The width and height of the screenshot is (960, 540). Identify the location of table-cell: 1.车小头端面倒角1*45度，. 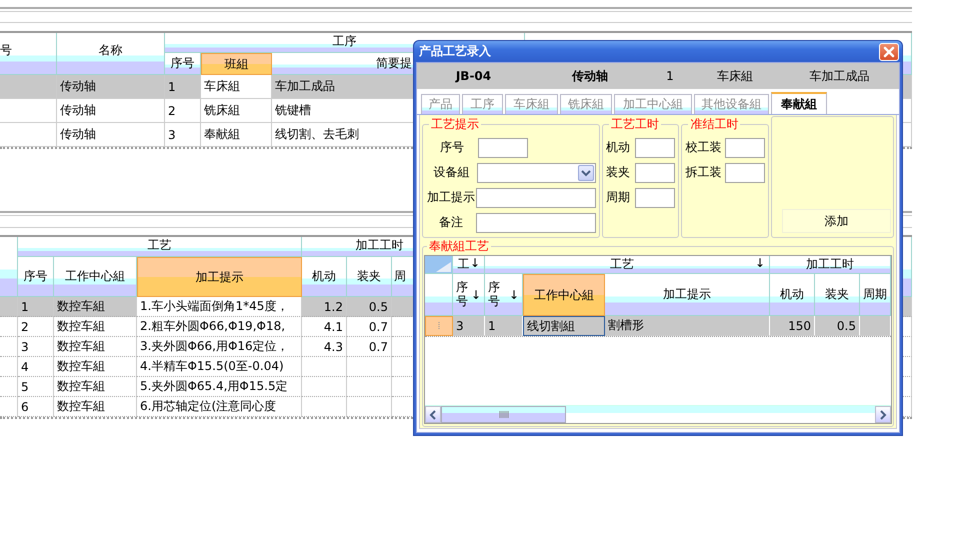
(219, 307).